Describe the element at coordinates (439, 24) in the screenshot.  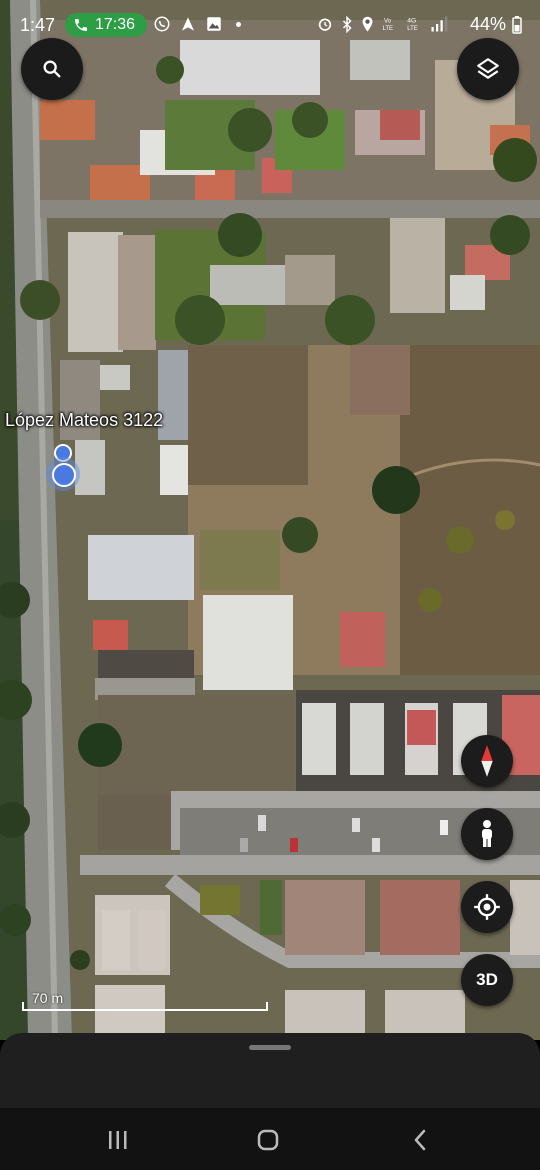
I see `signal-icon` at that location.